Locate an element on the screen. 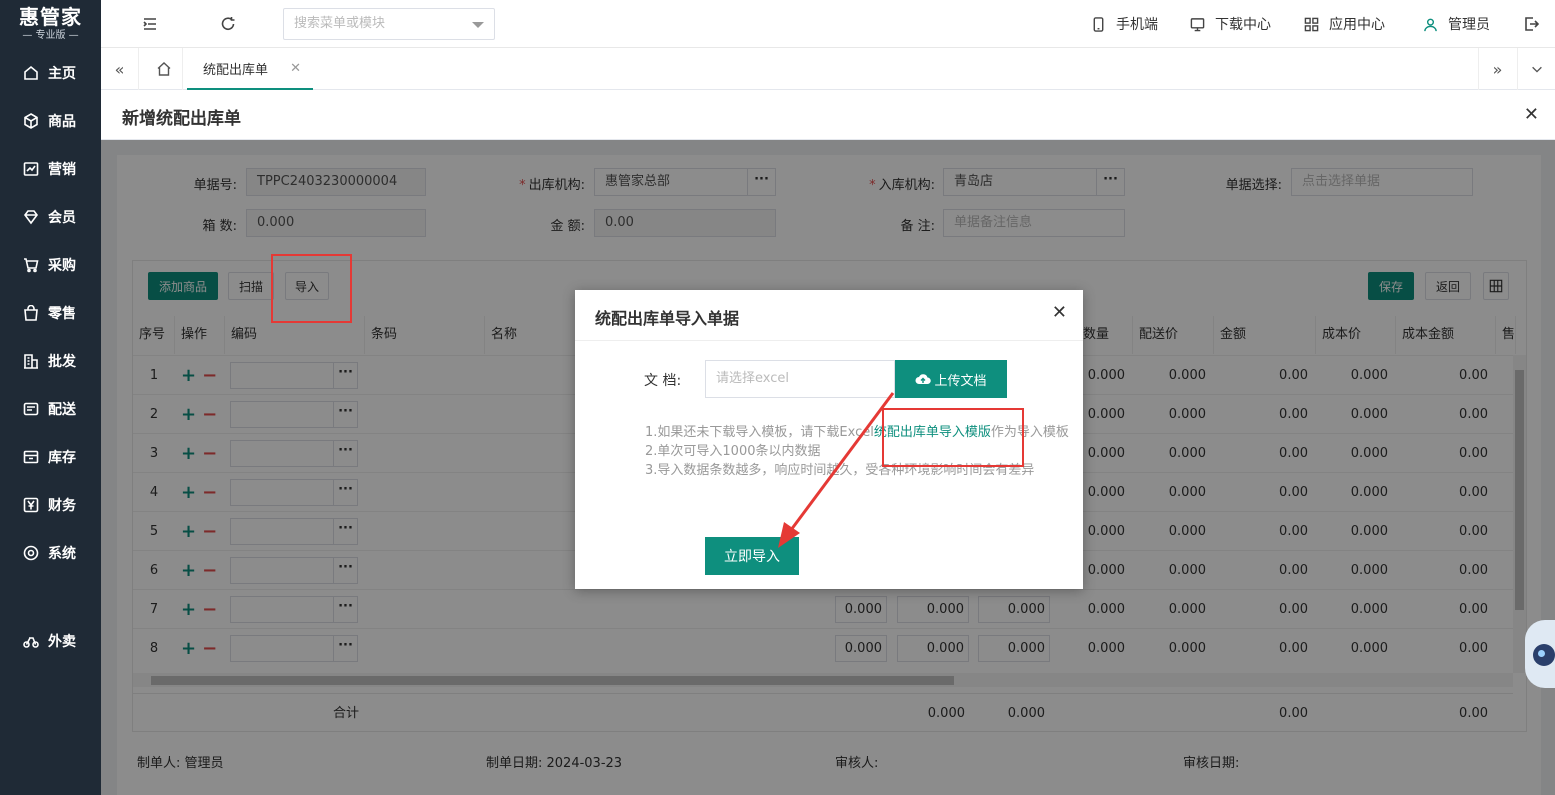 This screenshot has width=1555, height=795. mobile-label: 手机端 is located at coordinates (1137, 25).